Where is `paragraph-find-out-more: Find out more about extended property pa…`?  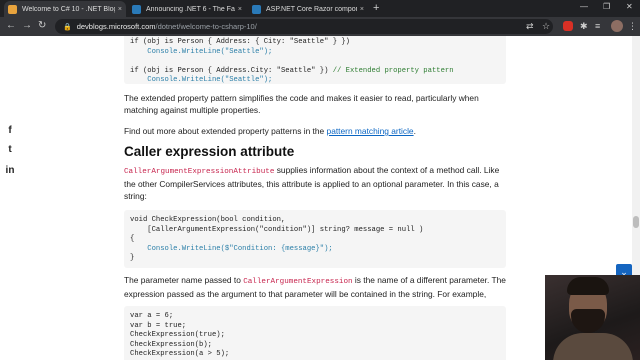 paragraph-find-out-more: Find out more about extended property pa… is located at coordinates (317, 131).